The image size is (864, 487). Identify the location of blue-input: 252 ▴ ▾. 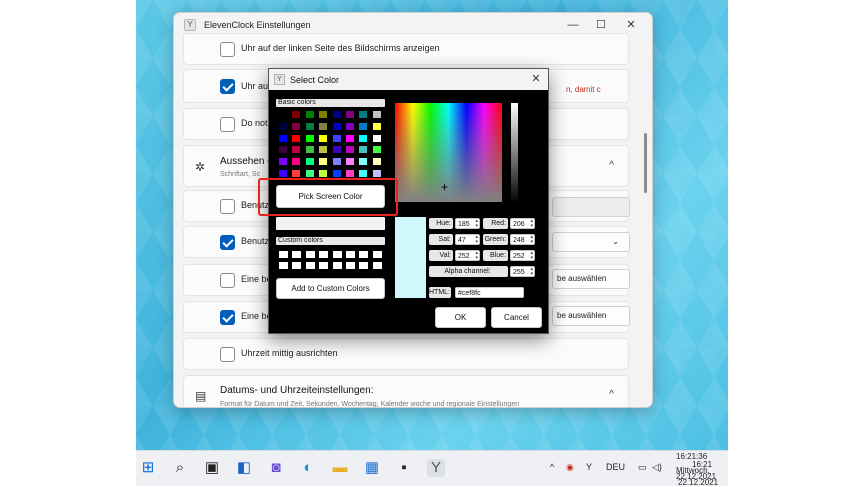
(522, 255).